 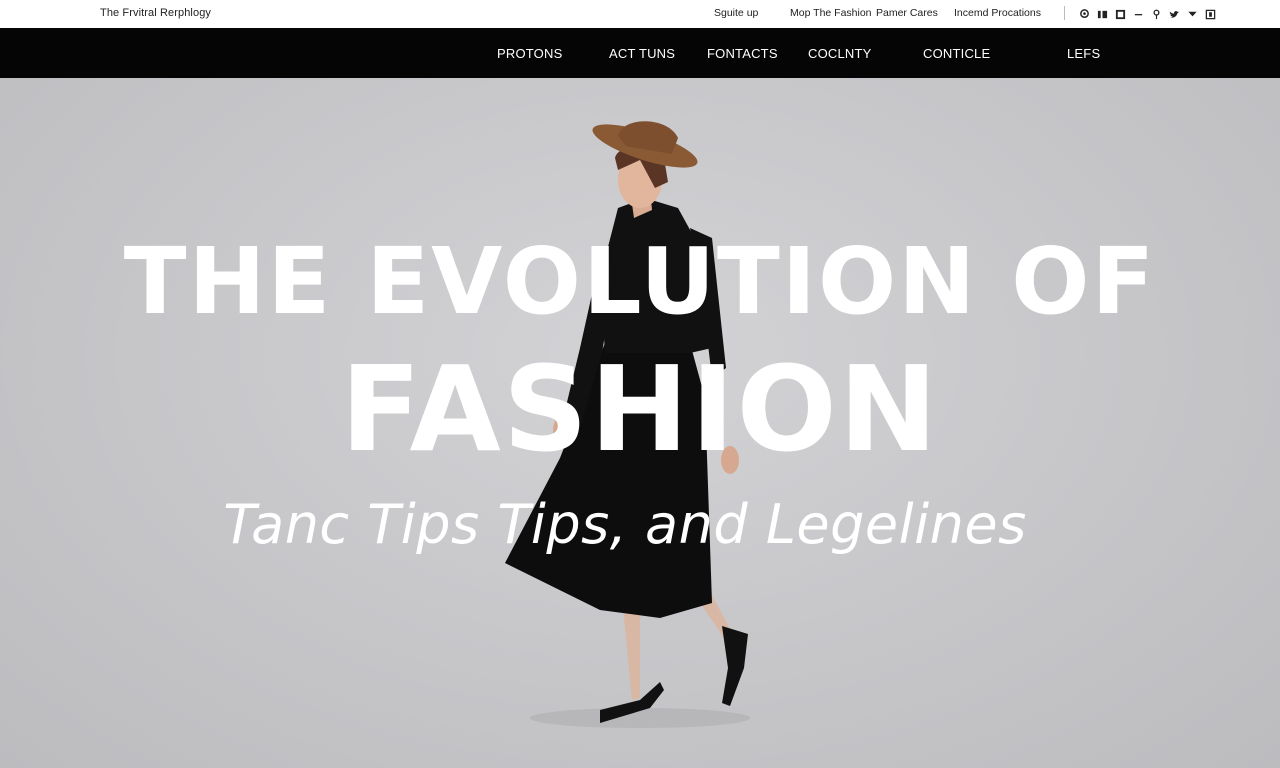 I want to click on social-icons, so click(x=1148, y=14).